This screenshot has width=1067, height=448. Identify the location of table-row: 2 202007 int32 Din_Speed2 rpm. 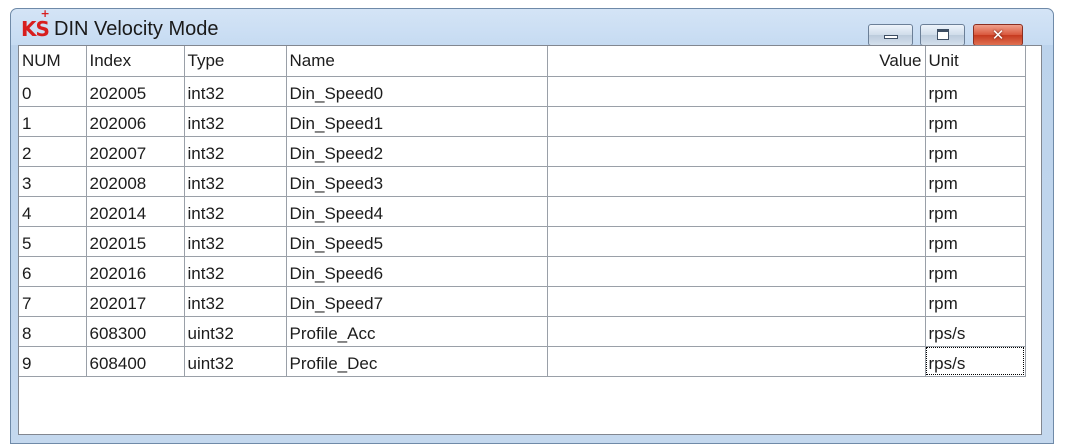
(522, 151).